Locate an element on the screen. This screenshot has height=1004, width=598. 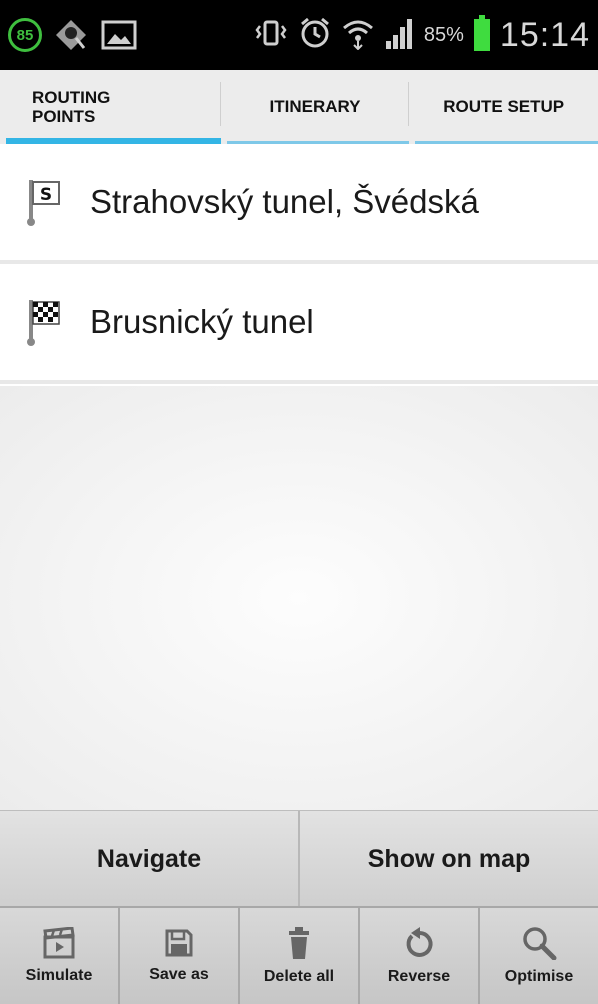
tab-label: Route Setup is located at coordinates (504, 106).